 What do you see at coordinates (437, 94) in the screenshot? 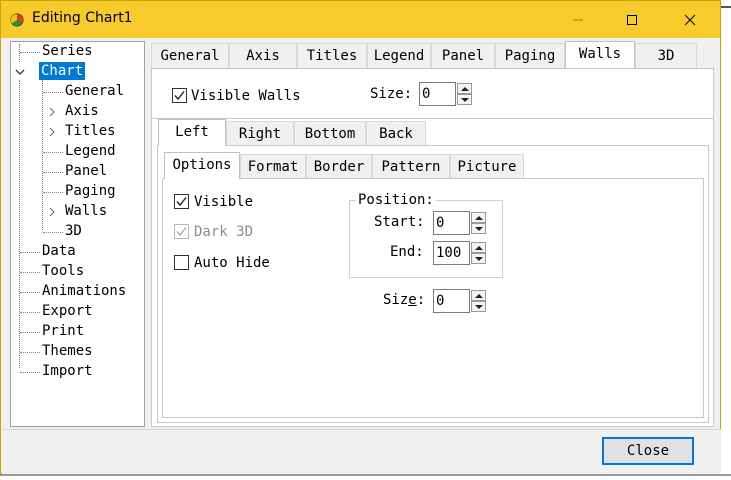
I see `walls-size-input` at bounding box center [437, 94].